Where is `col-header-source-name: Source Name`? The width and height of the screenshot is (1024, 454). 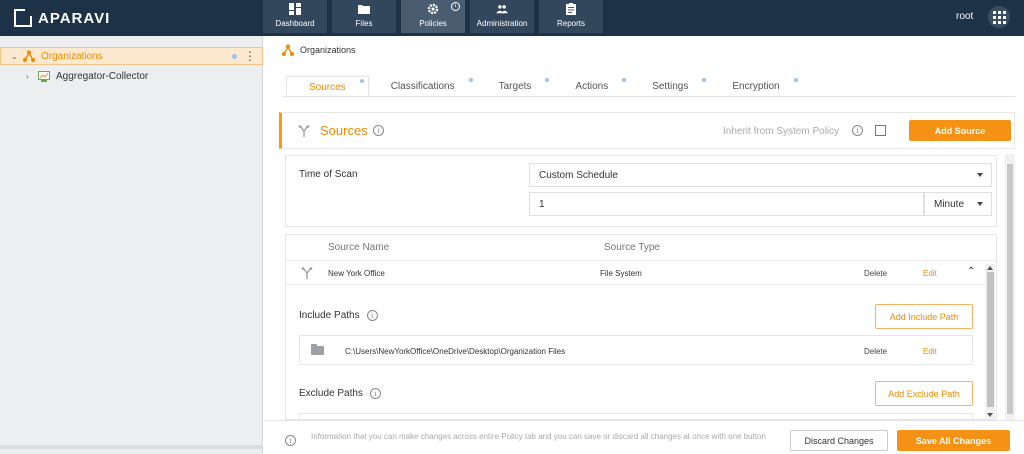 col-header-source-name: Source Name is located at coordinates (359, 247).